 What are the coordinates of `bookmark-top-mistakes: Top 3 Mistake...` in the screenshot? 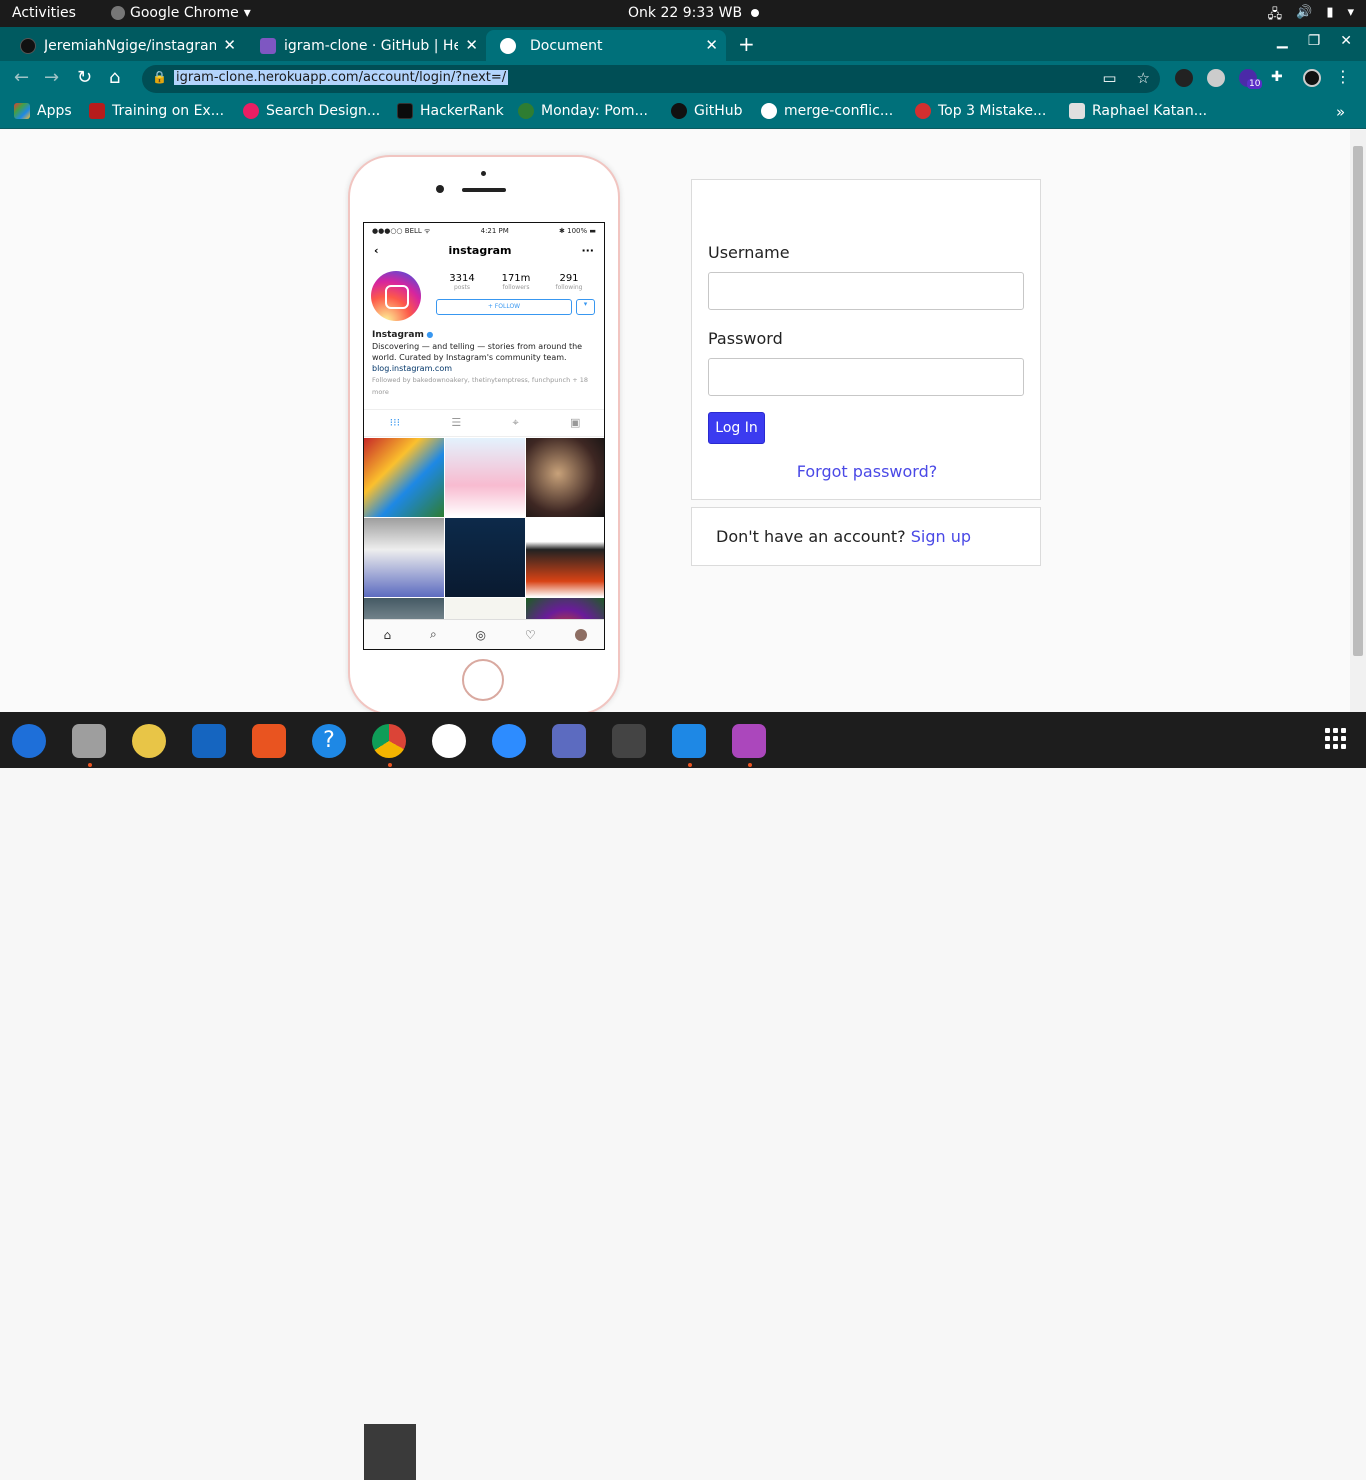 It's located at (980, 111).